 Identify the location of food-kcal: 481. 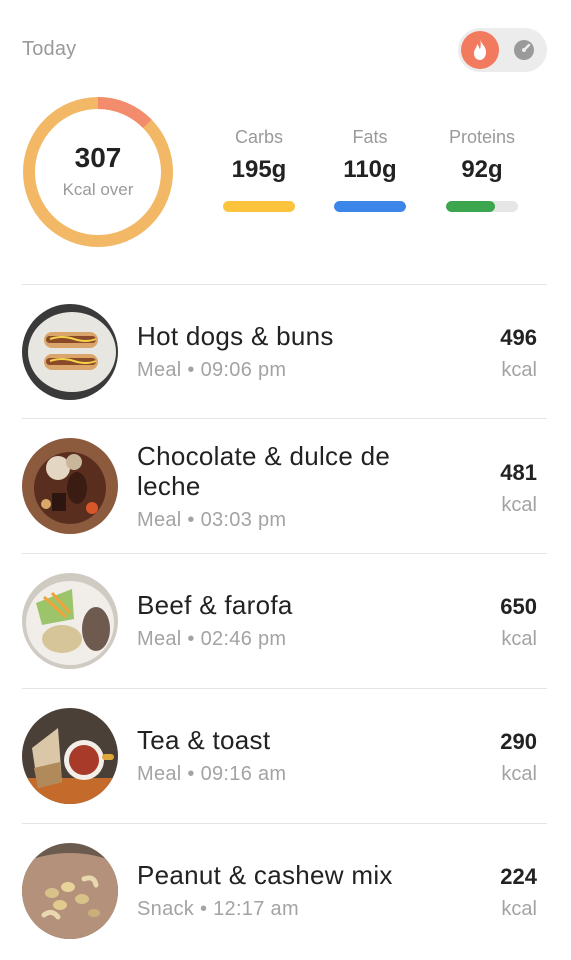
(518, 472).